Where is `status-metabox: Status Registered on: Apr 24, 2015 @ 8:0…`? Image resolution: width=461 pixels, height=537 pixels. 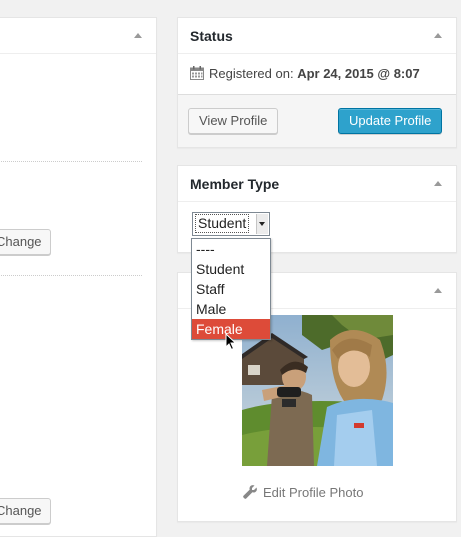
status-metabox: Status Registered on: Apr 24, 2015 @ 8:0… is located at coordinates (317, 82).